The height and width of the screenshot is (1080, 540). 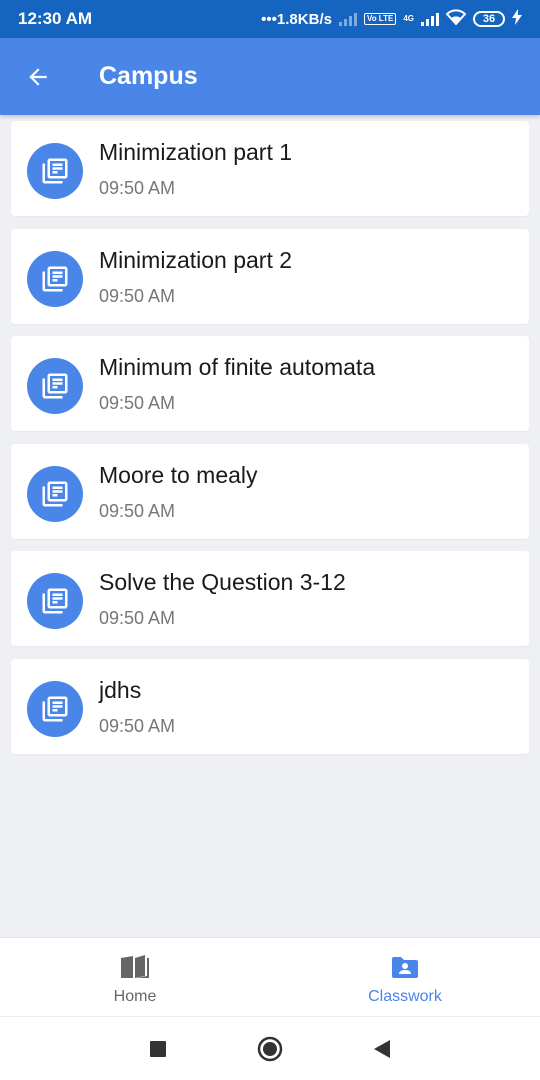 I want to click on item-title: Moore to mealy, so click(x=178, y=474).